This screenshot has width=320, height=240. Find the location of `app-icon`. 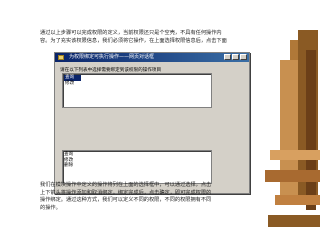

app-icon is located at coordinates (61, 57).